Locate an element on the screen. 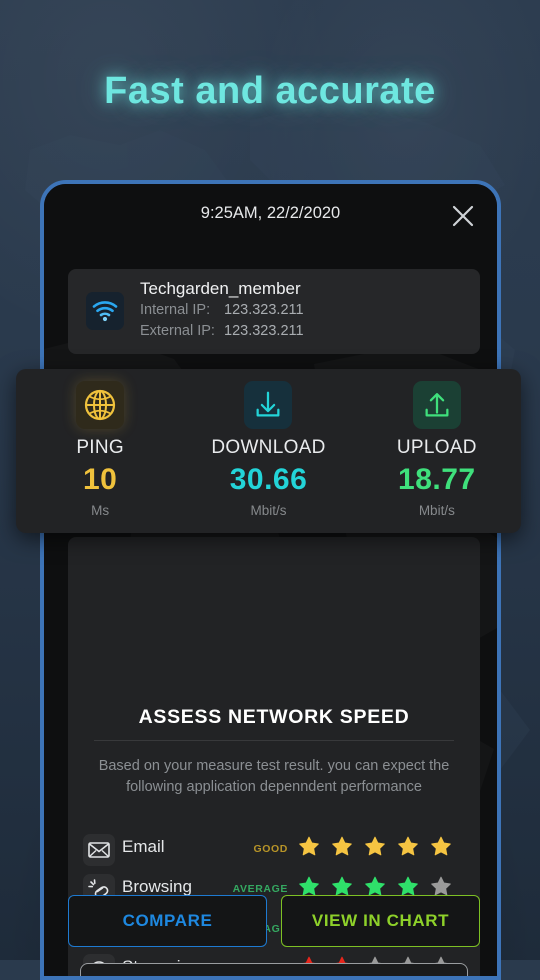  internal-ip-row: Internal IP:123.323.211 is located at coordinates (222, 310).